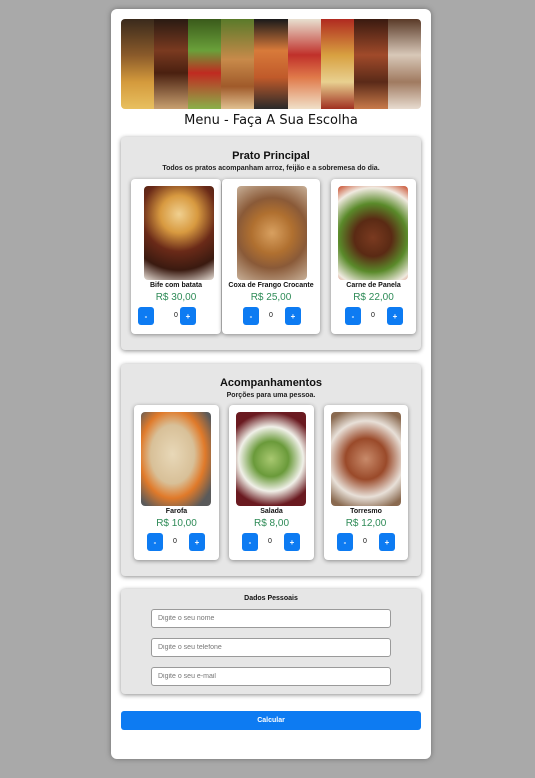 The width and height of the screenshot is (535, 778). Describe the element at coordinates (373, 297) in the screenshot. I see `dish-price: R$ 22,00` at that location.